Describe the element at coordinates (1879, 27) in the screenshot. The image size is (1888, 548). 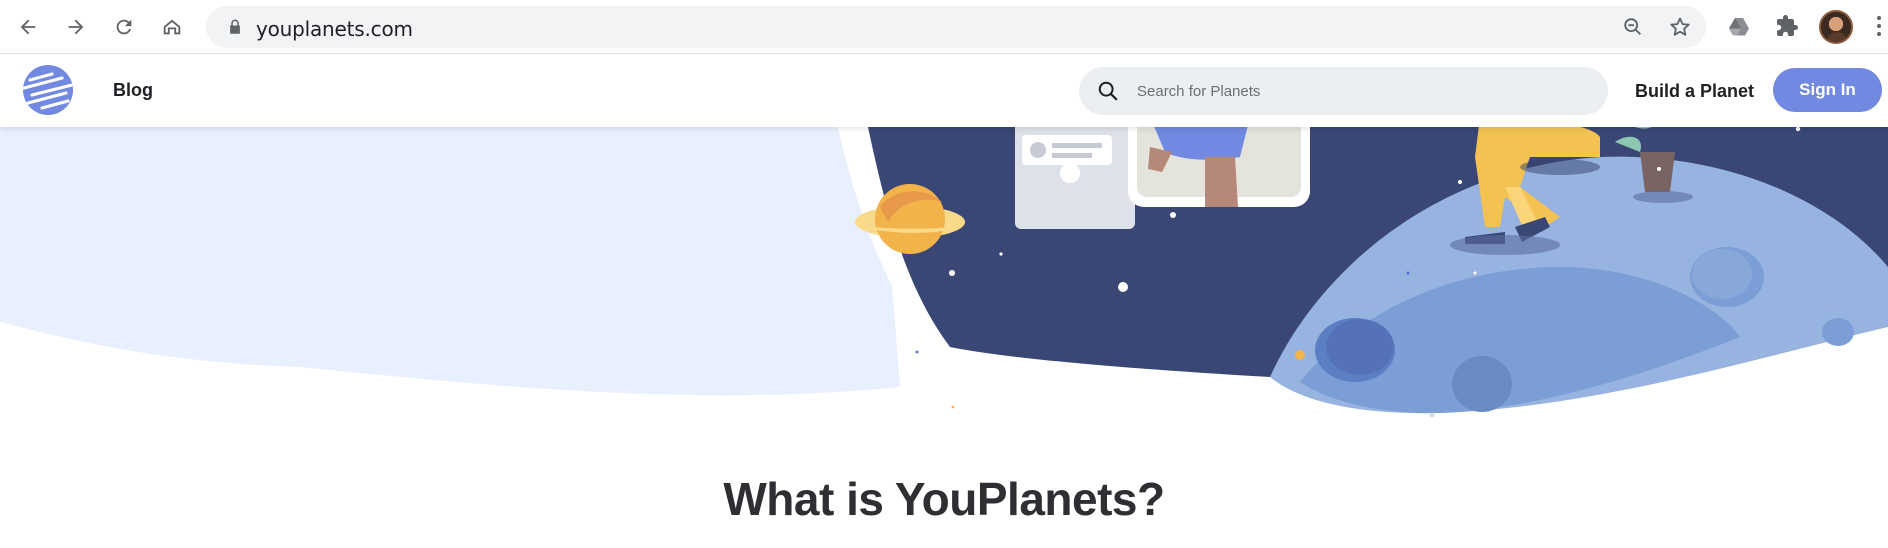
I see `chrome-menu-icon` at that location.